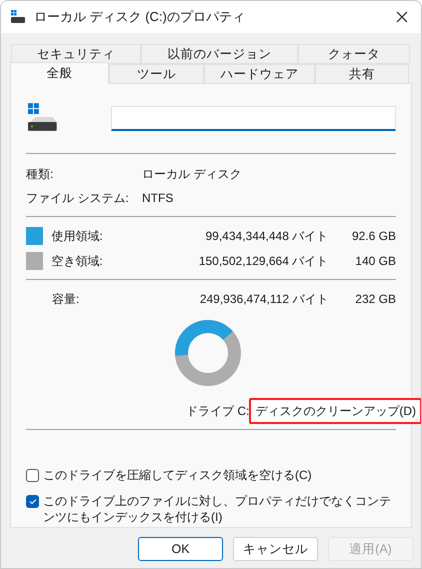 This screenshot has height=569, width=422. What do you see at coordinates (59, 73) in the screenshot?
I see `tab: 全般` at bounding box center [59, 73].